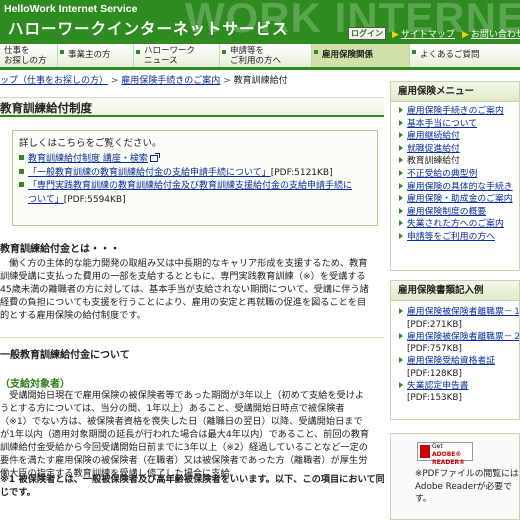 This screenshot has width=520, height=520. I want to click on menu-item-subsidies: 雇用保険・助成金のご案内, so click(459, 199).